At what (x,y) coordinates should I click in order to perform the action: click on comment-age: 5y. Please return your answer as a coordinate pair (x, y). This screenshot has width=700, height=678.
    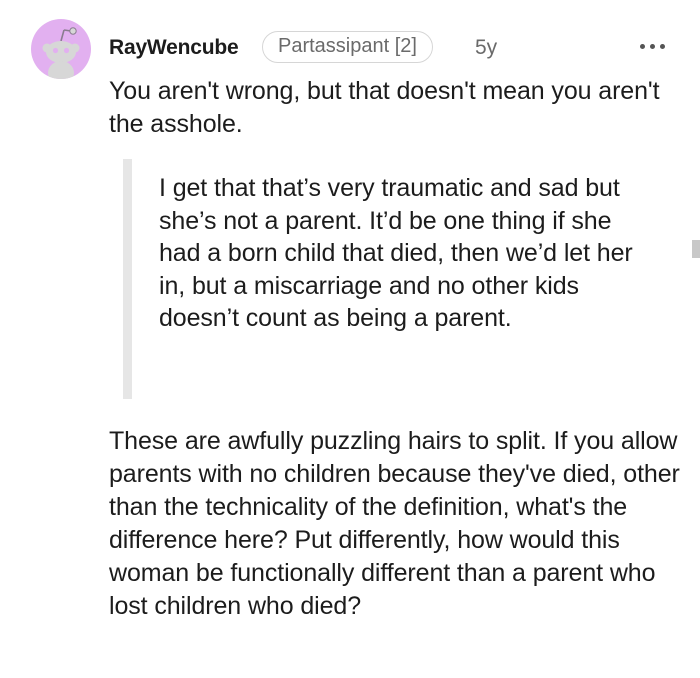
    Looking at the image, I should click on (486, 47).